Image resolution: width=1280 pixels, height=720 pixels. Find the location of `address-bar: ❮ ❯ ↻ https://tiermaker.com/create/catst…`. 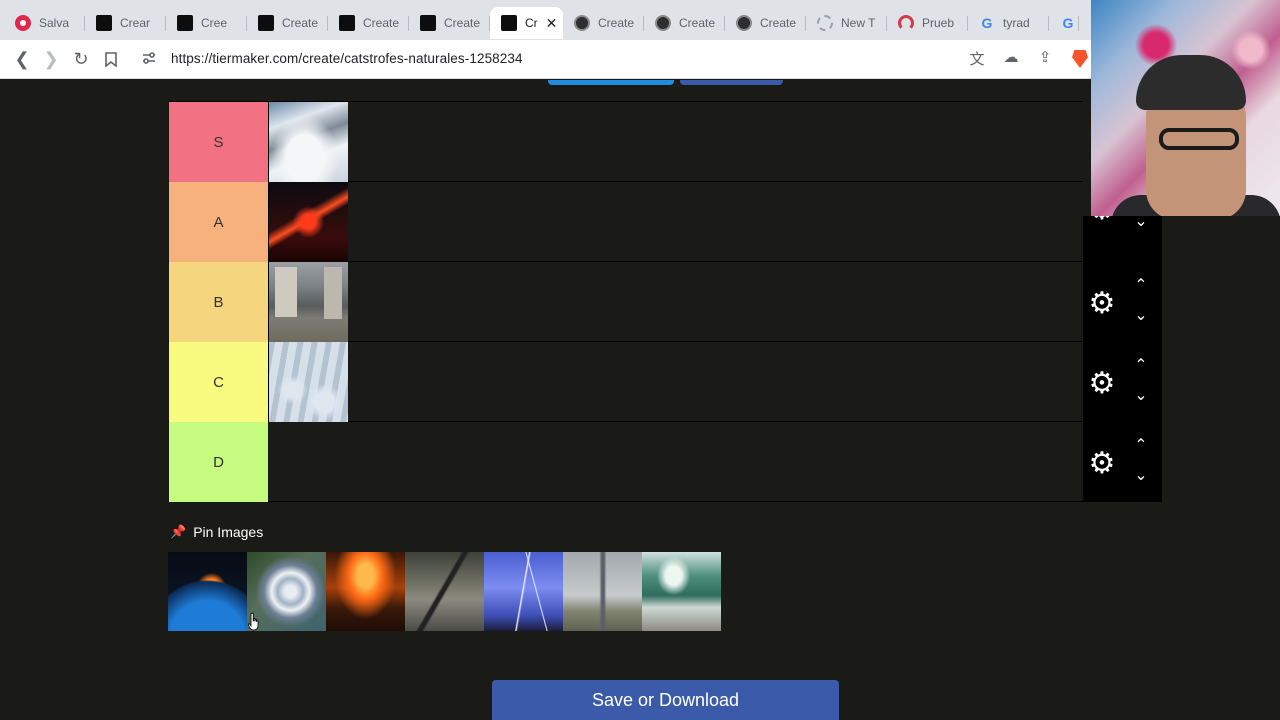

address-bar: ❮ ❯ ↻ https://tiermaker.com/create/catst… is located at coordinates (640, 59).